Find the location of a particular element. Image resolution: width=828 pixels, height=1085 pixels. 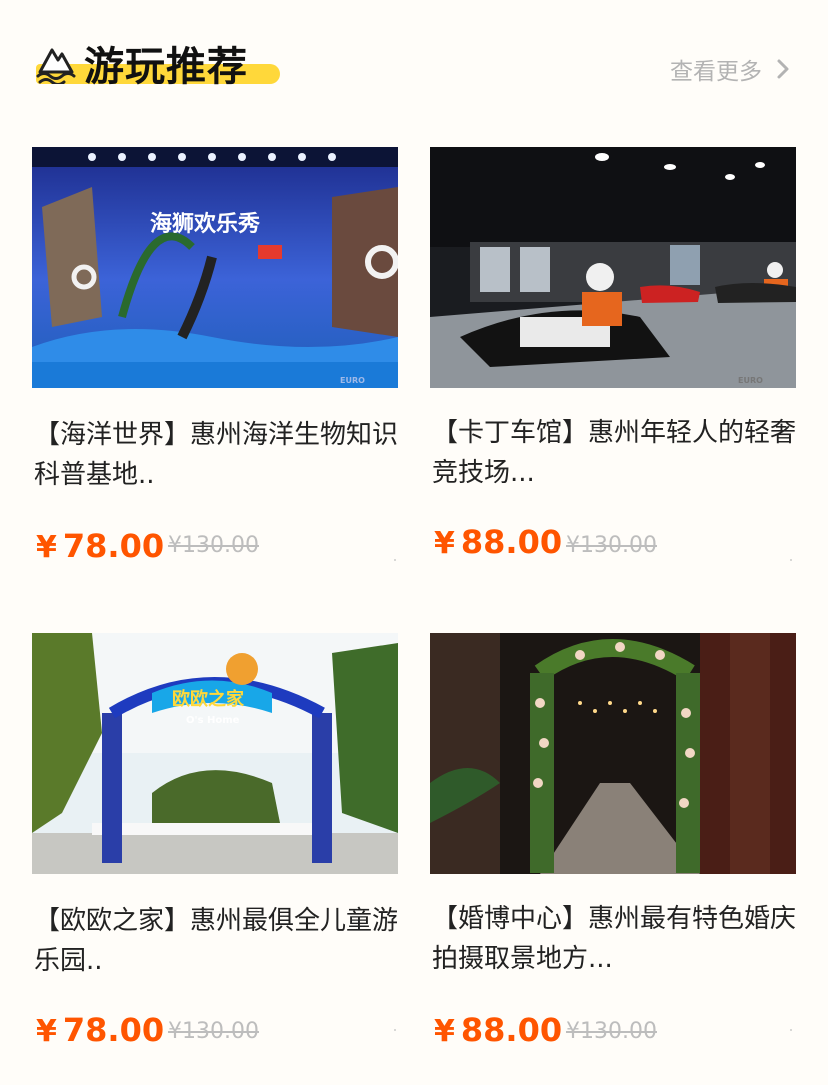

section-header: 游玩推荐 查看更多 is located at coordinates (414, 60).